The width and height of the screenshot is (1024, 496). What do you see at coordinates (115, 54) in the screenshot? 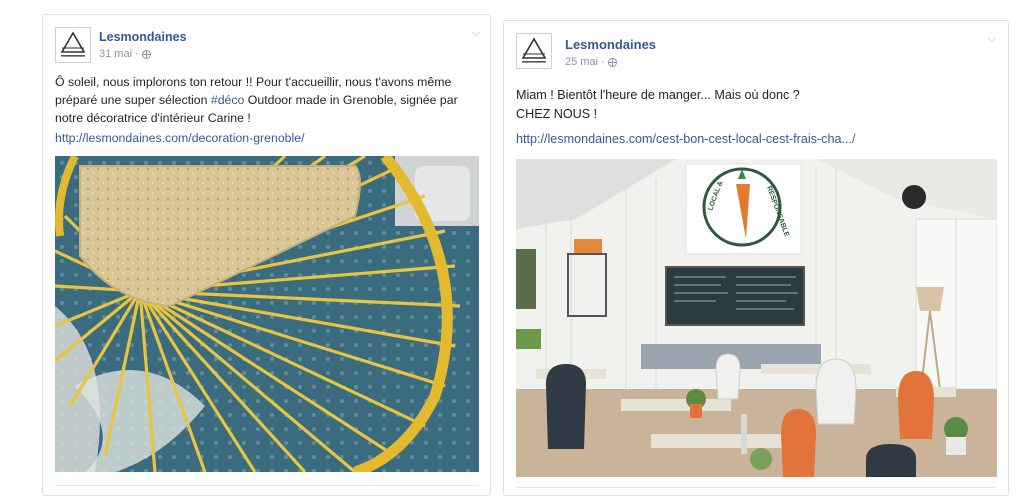
I see `post-date: 31 mai` at bounding box center [115, 54].